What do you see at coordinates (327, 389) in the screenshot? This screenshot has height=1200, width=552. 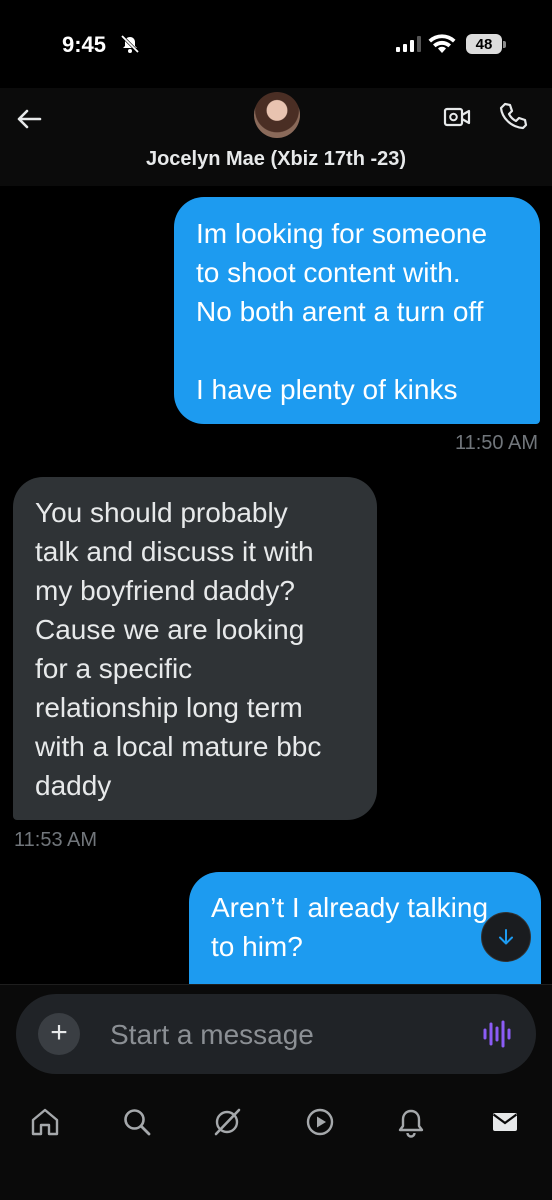 I see `message-text-line: I have plenty of kinks` at bounding box center [327, 389].